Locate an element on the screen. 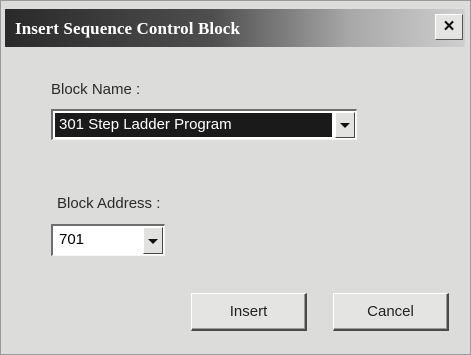  cancel-button-label: Cancel is located at coordinates (390, 311).